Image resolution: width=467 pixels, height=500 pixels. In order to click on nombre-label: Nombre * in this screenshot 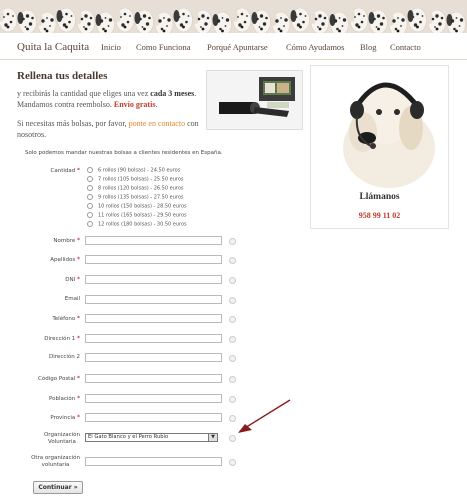, I will do `click(66, 240)`.